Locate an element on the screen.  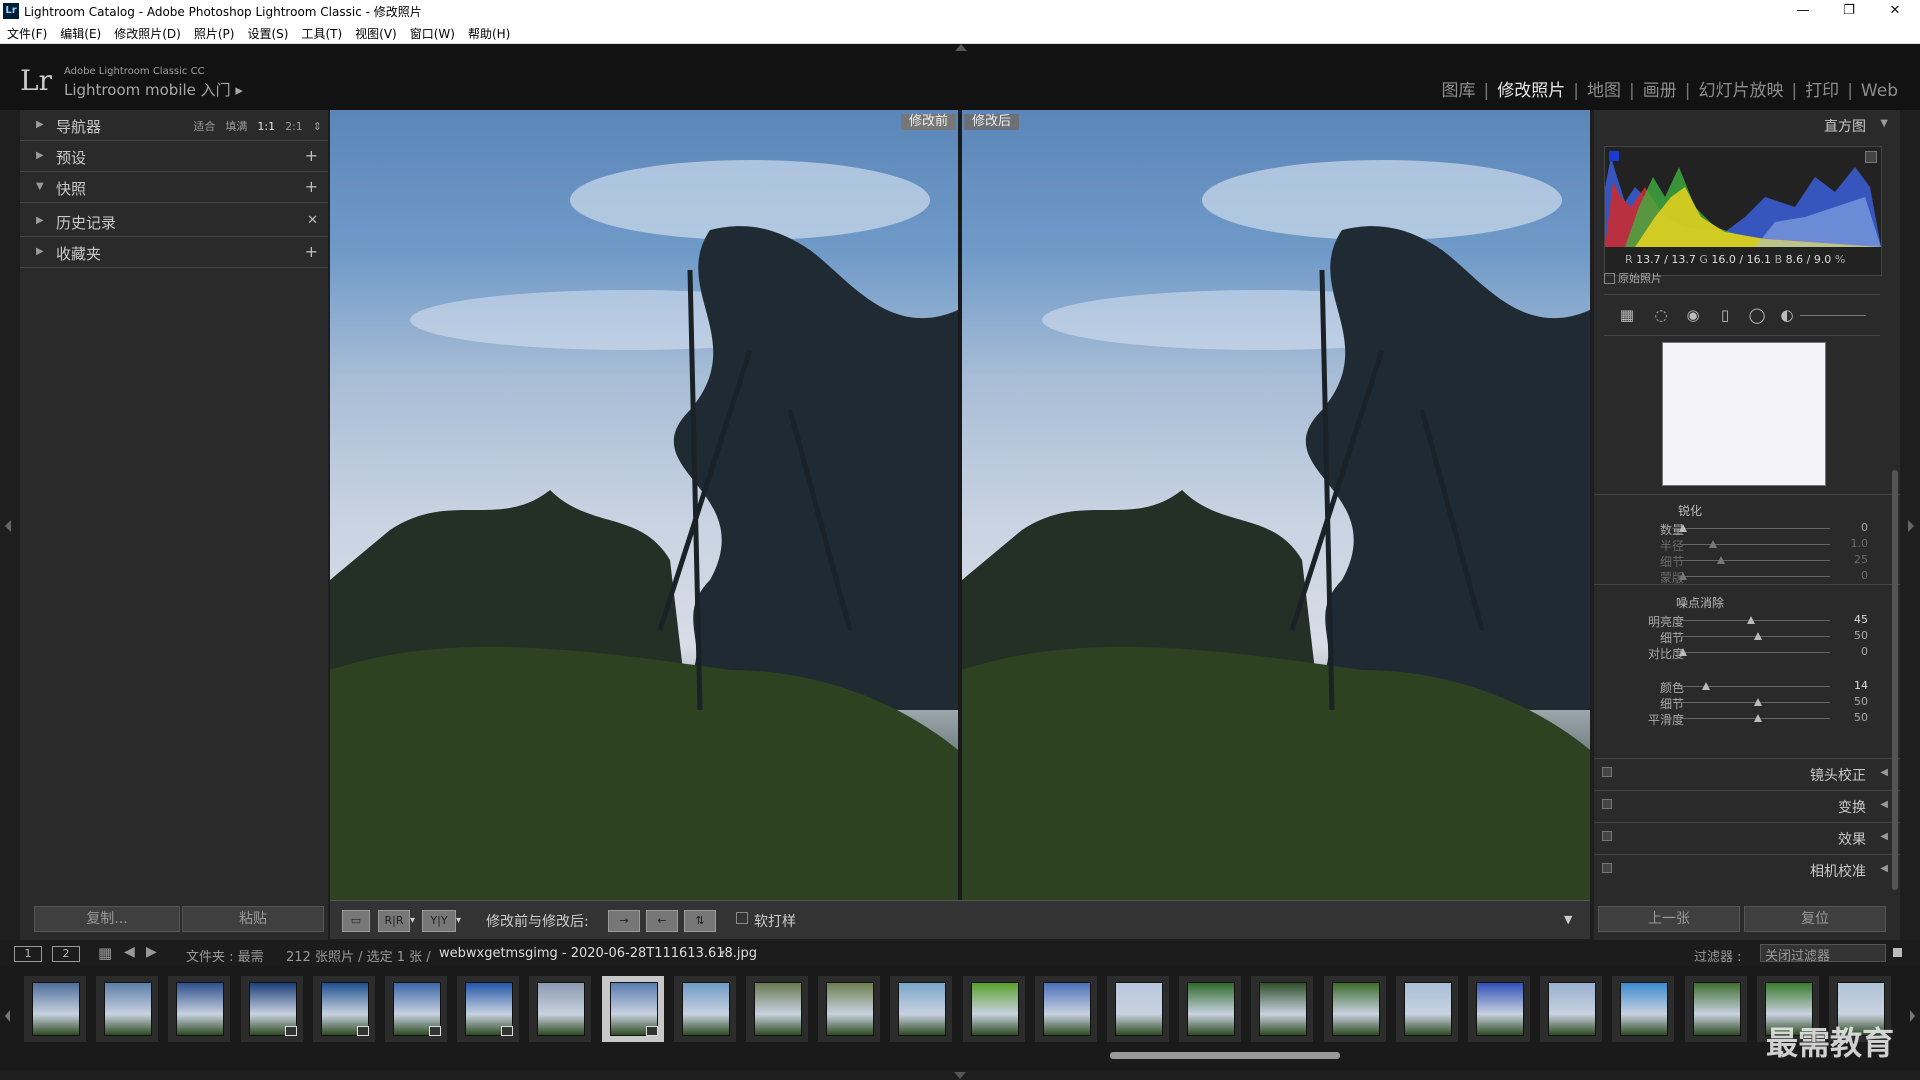
menu-tools: 工具(T) is located at coordinates (321, 32).